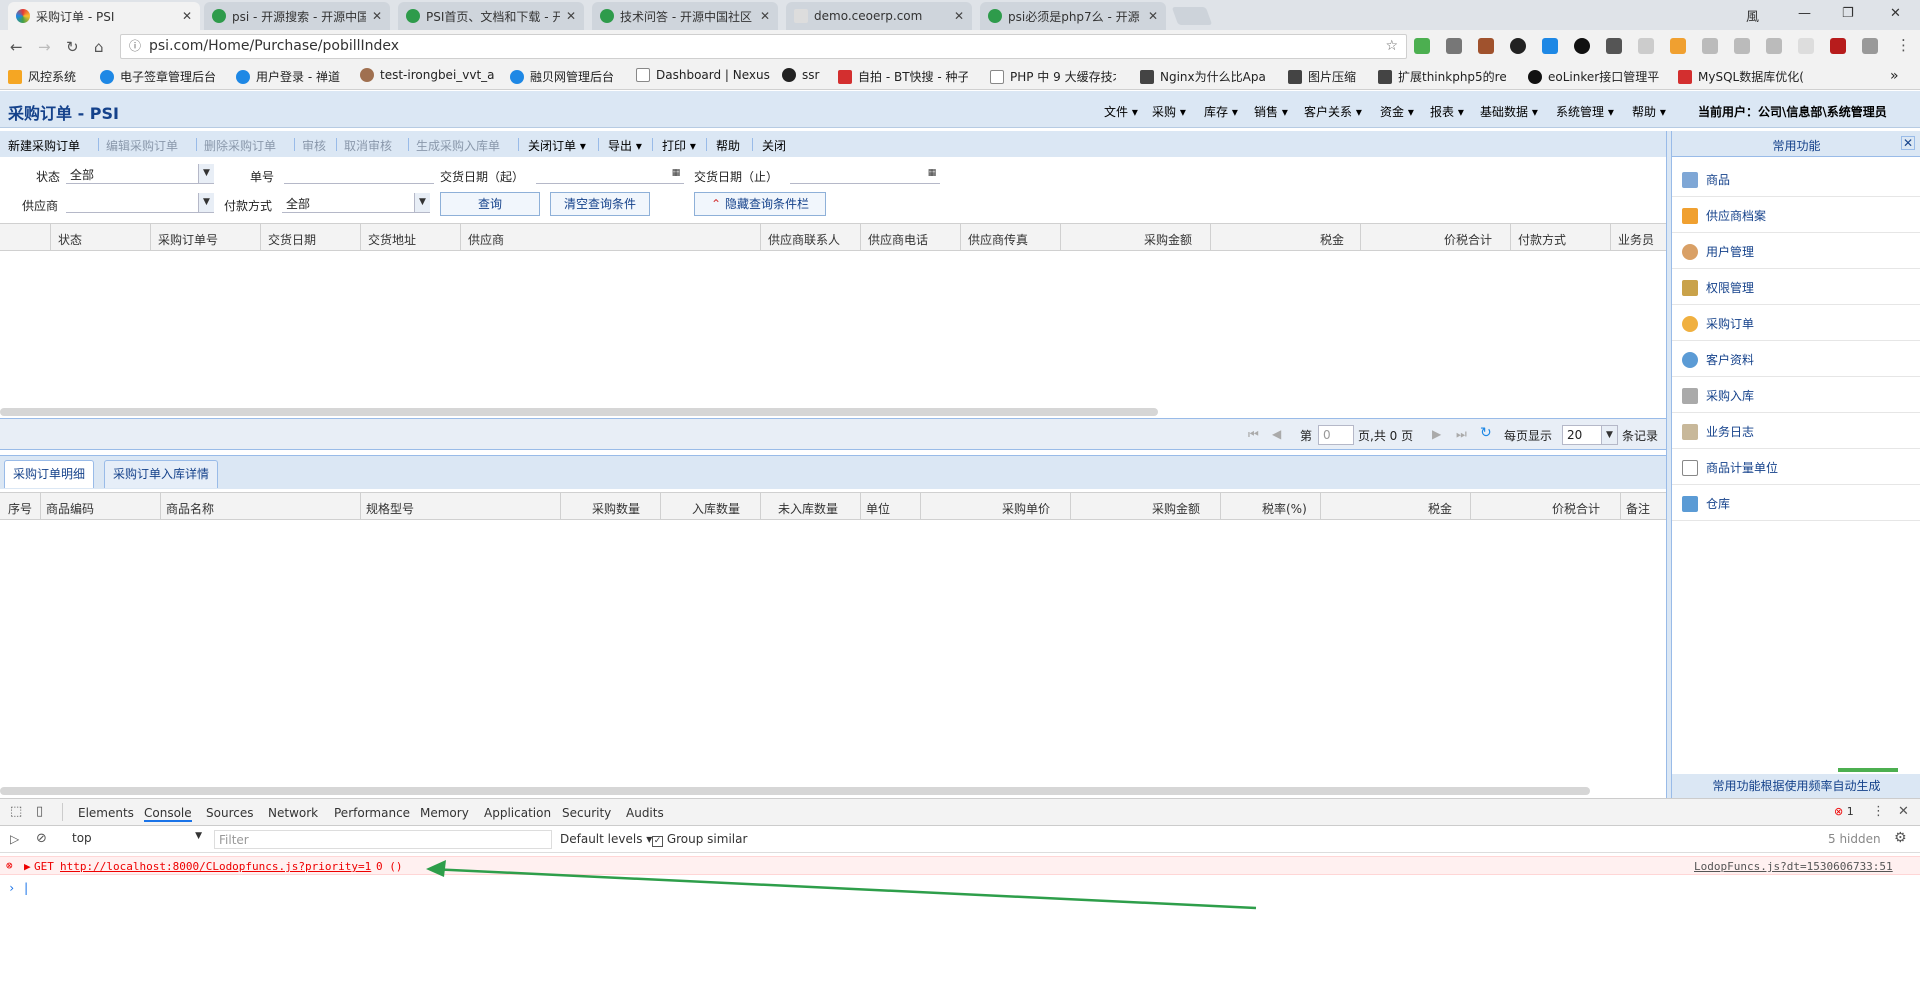 Image resolution: width=1920 pixels, height=1007 pixels. Describe the element at coordinates (458, 145) in the screenshot. I see `generate-inbound-button: 生成采购入库单` at that location.